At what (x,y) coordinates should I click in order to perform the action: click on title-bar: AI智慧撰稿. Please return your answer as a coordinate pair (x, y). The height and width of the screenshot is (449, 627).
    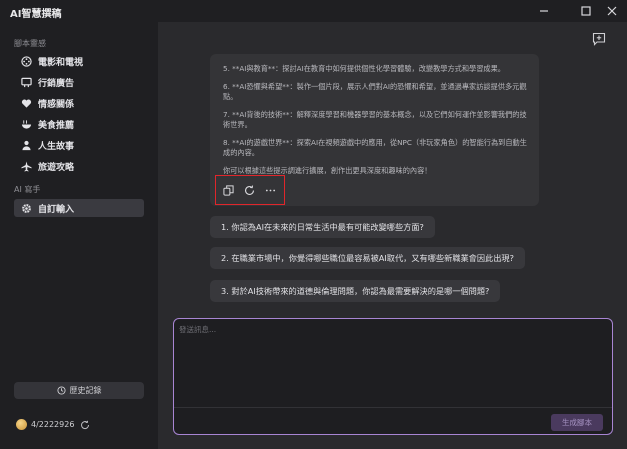
    Looking at the image, I should click on (313, 11).